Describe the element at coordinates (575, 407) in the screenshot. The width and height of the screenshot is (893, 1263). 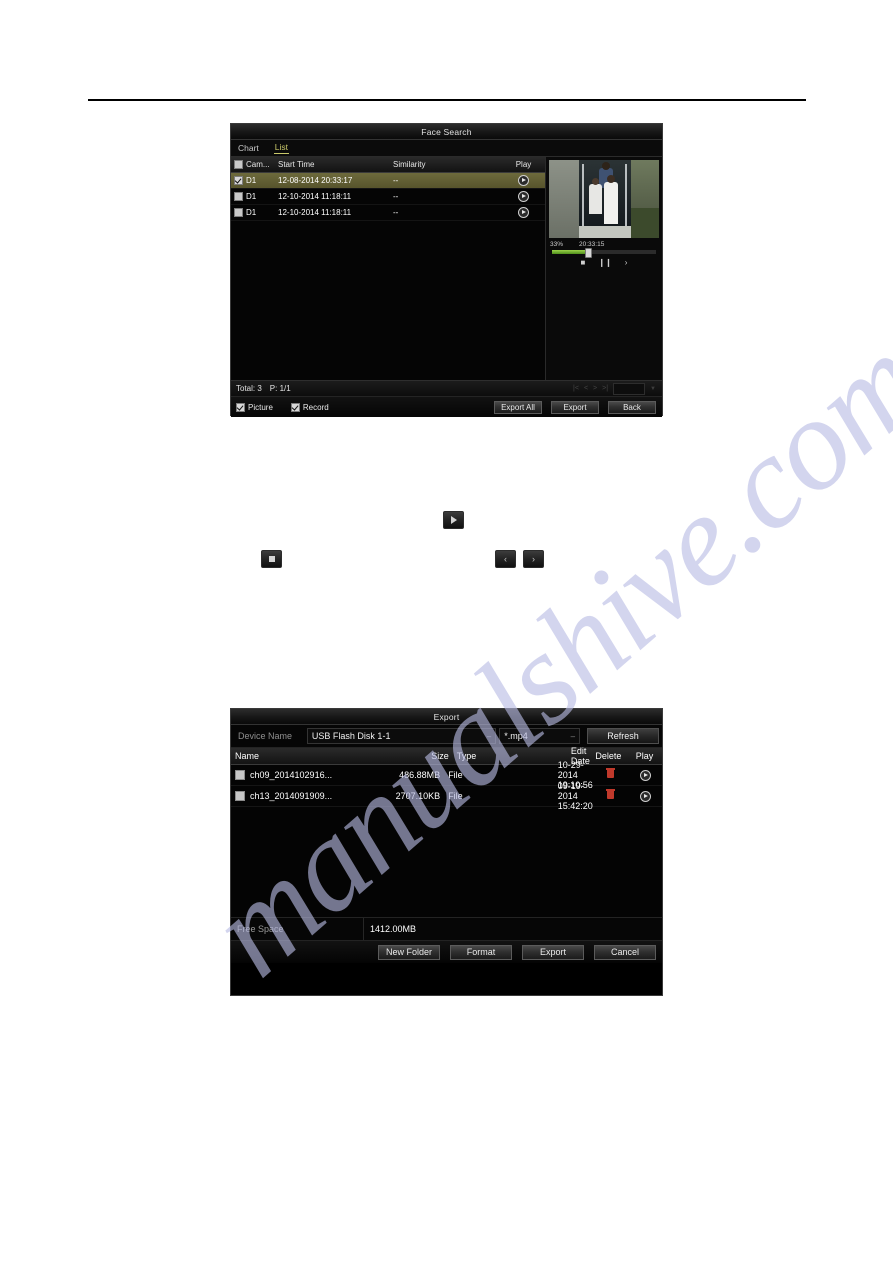
I see `export-button: Export` at that location.